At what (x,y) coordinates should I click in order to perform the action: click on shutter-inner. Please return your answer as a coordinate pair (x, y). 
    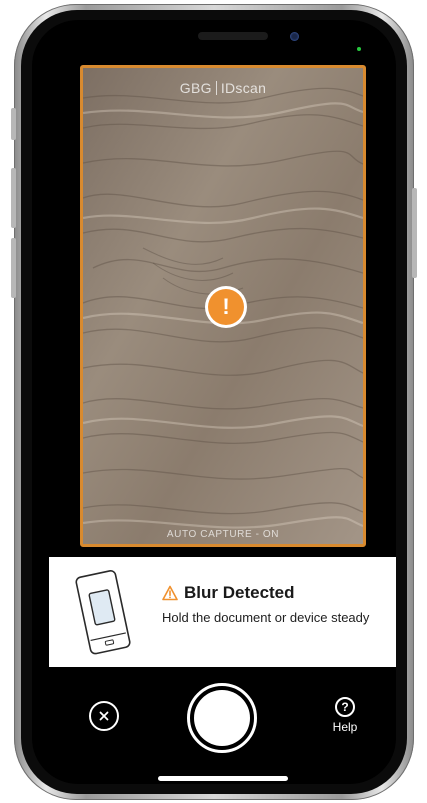
    Looking at the image, I should click on (222, 718).